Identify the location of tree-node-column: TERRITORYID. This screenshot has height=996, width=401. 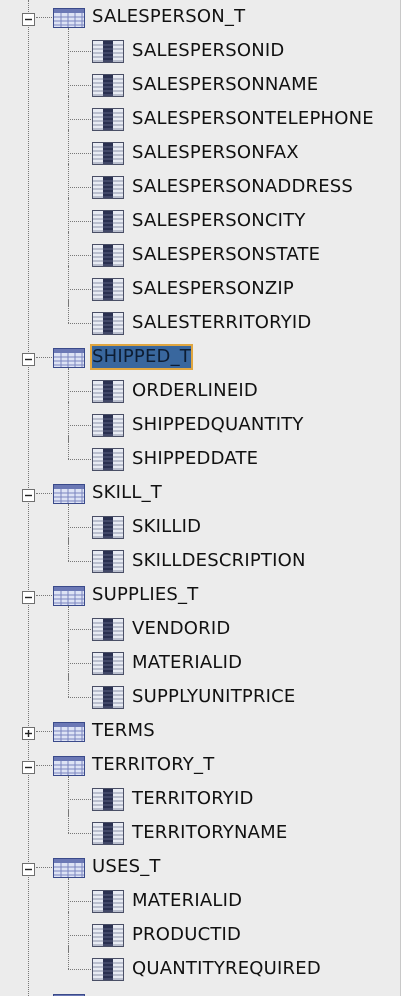
(200, 796).